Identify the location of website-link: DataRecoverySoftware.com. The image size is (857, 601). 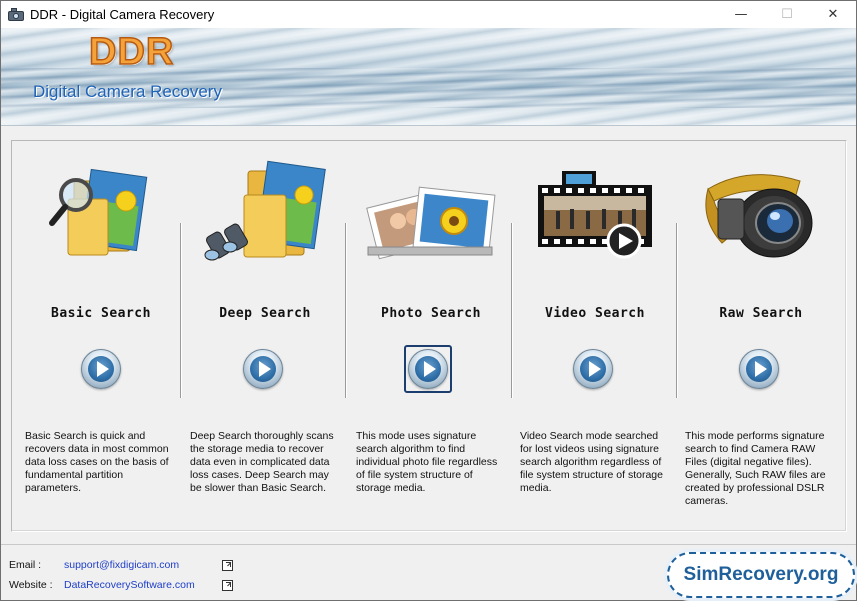
(129, 585).